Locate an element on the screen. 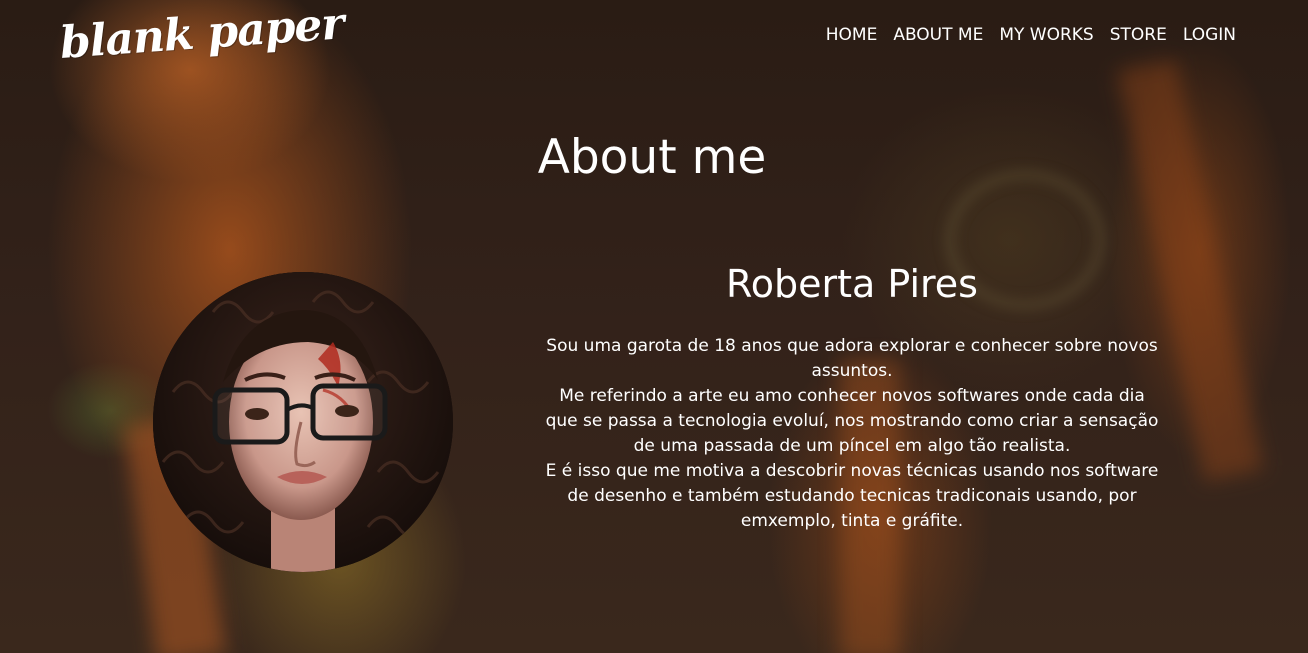 Image resolution: width=1308 pixels, height=653 pixels. main-nav: HOME ABOUT ME MY WORKS STORE LOGIN is located at coordinates (1031, 35).